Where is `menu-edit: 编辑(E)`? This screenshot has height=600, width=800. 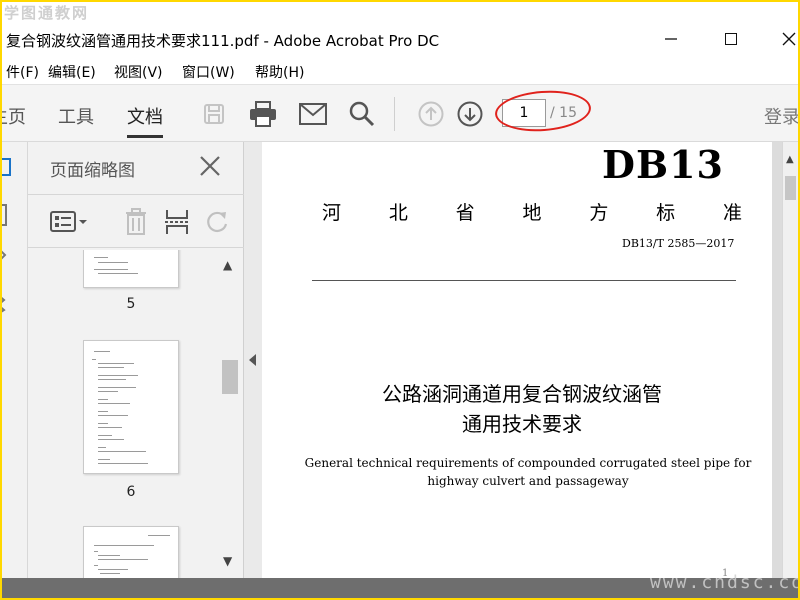 menu-edit: 编辑(E) is located at coordinates (72, 72).